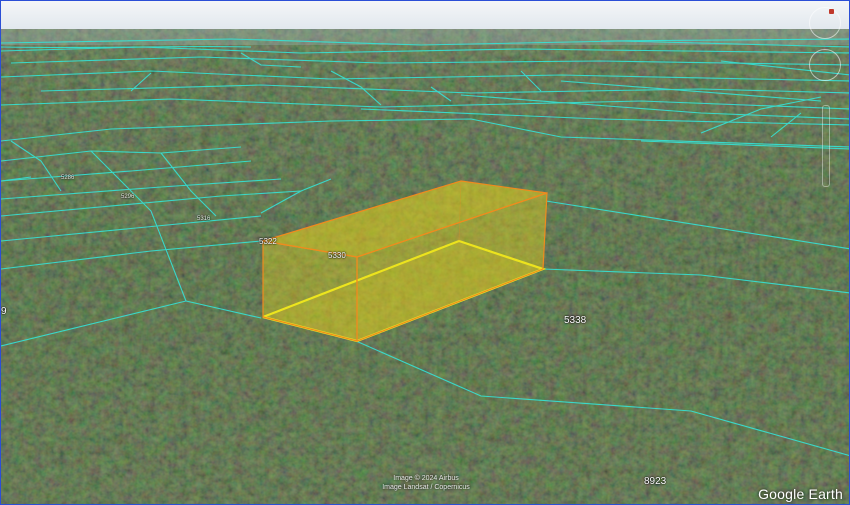 This screenshot has height=505, width=850. What do you see at coordinates (68, 178) in the screenshot?
I see `parcel-label-5286: 5286` at bounding box center [68, 178].